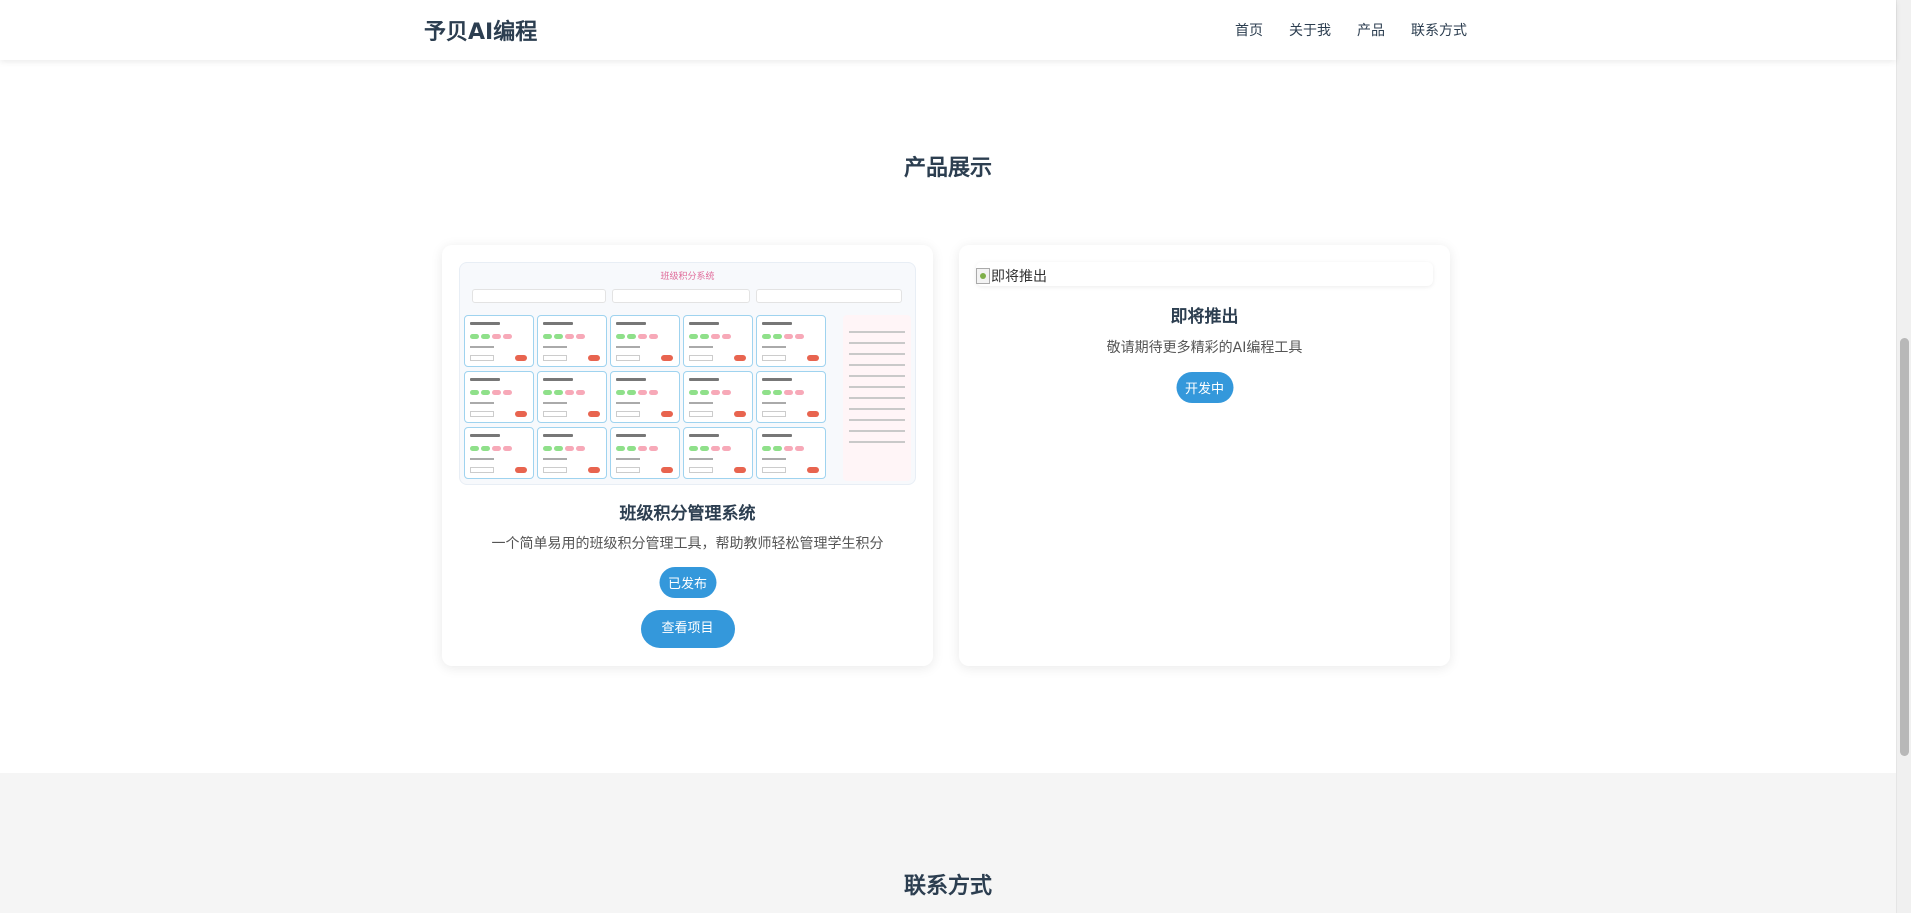  I want to click on products-section-title: 产品展示, so click(947, 168).